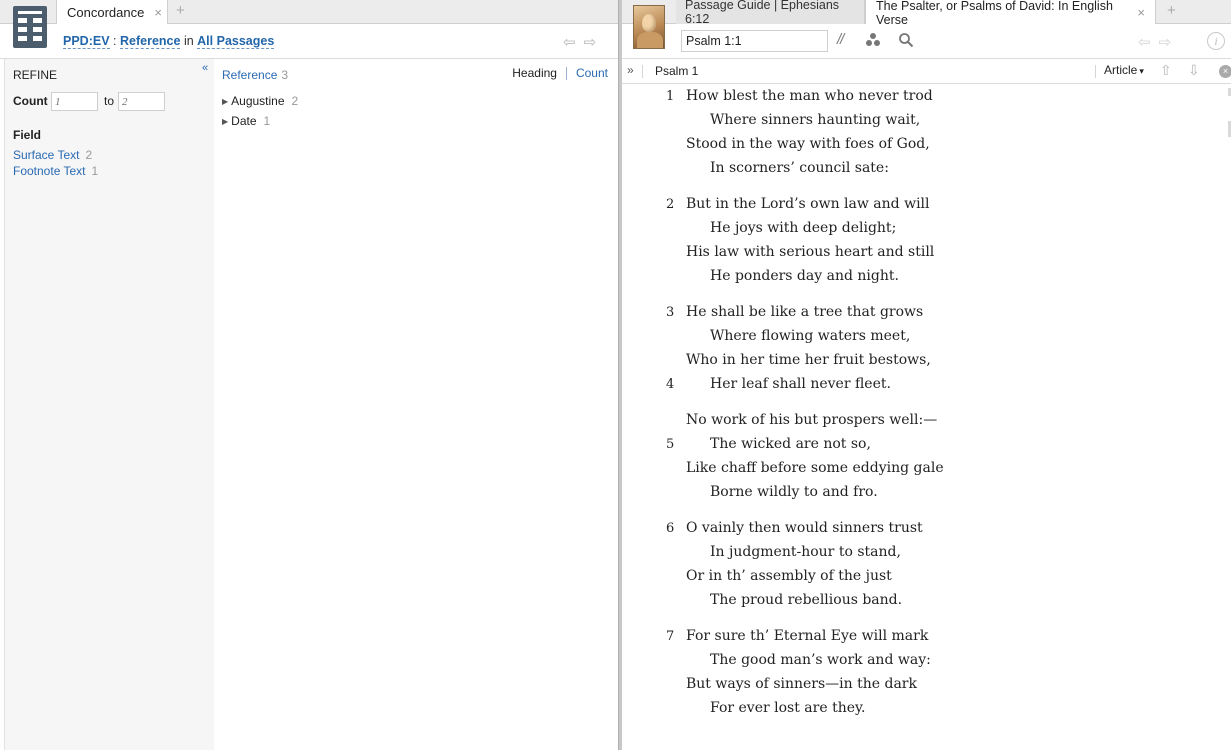 This screenshot has width=1231, height=750. Describe the element at coordinates (1141, 71) in the screenshot. I see `chevron-down-icon: ▾` at that location.